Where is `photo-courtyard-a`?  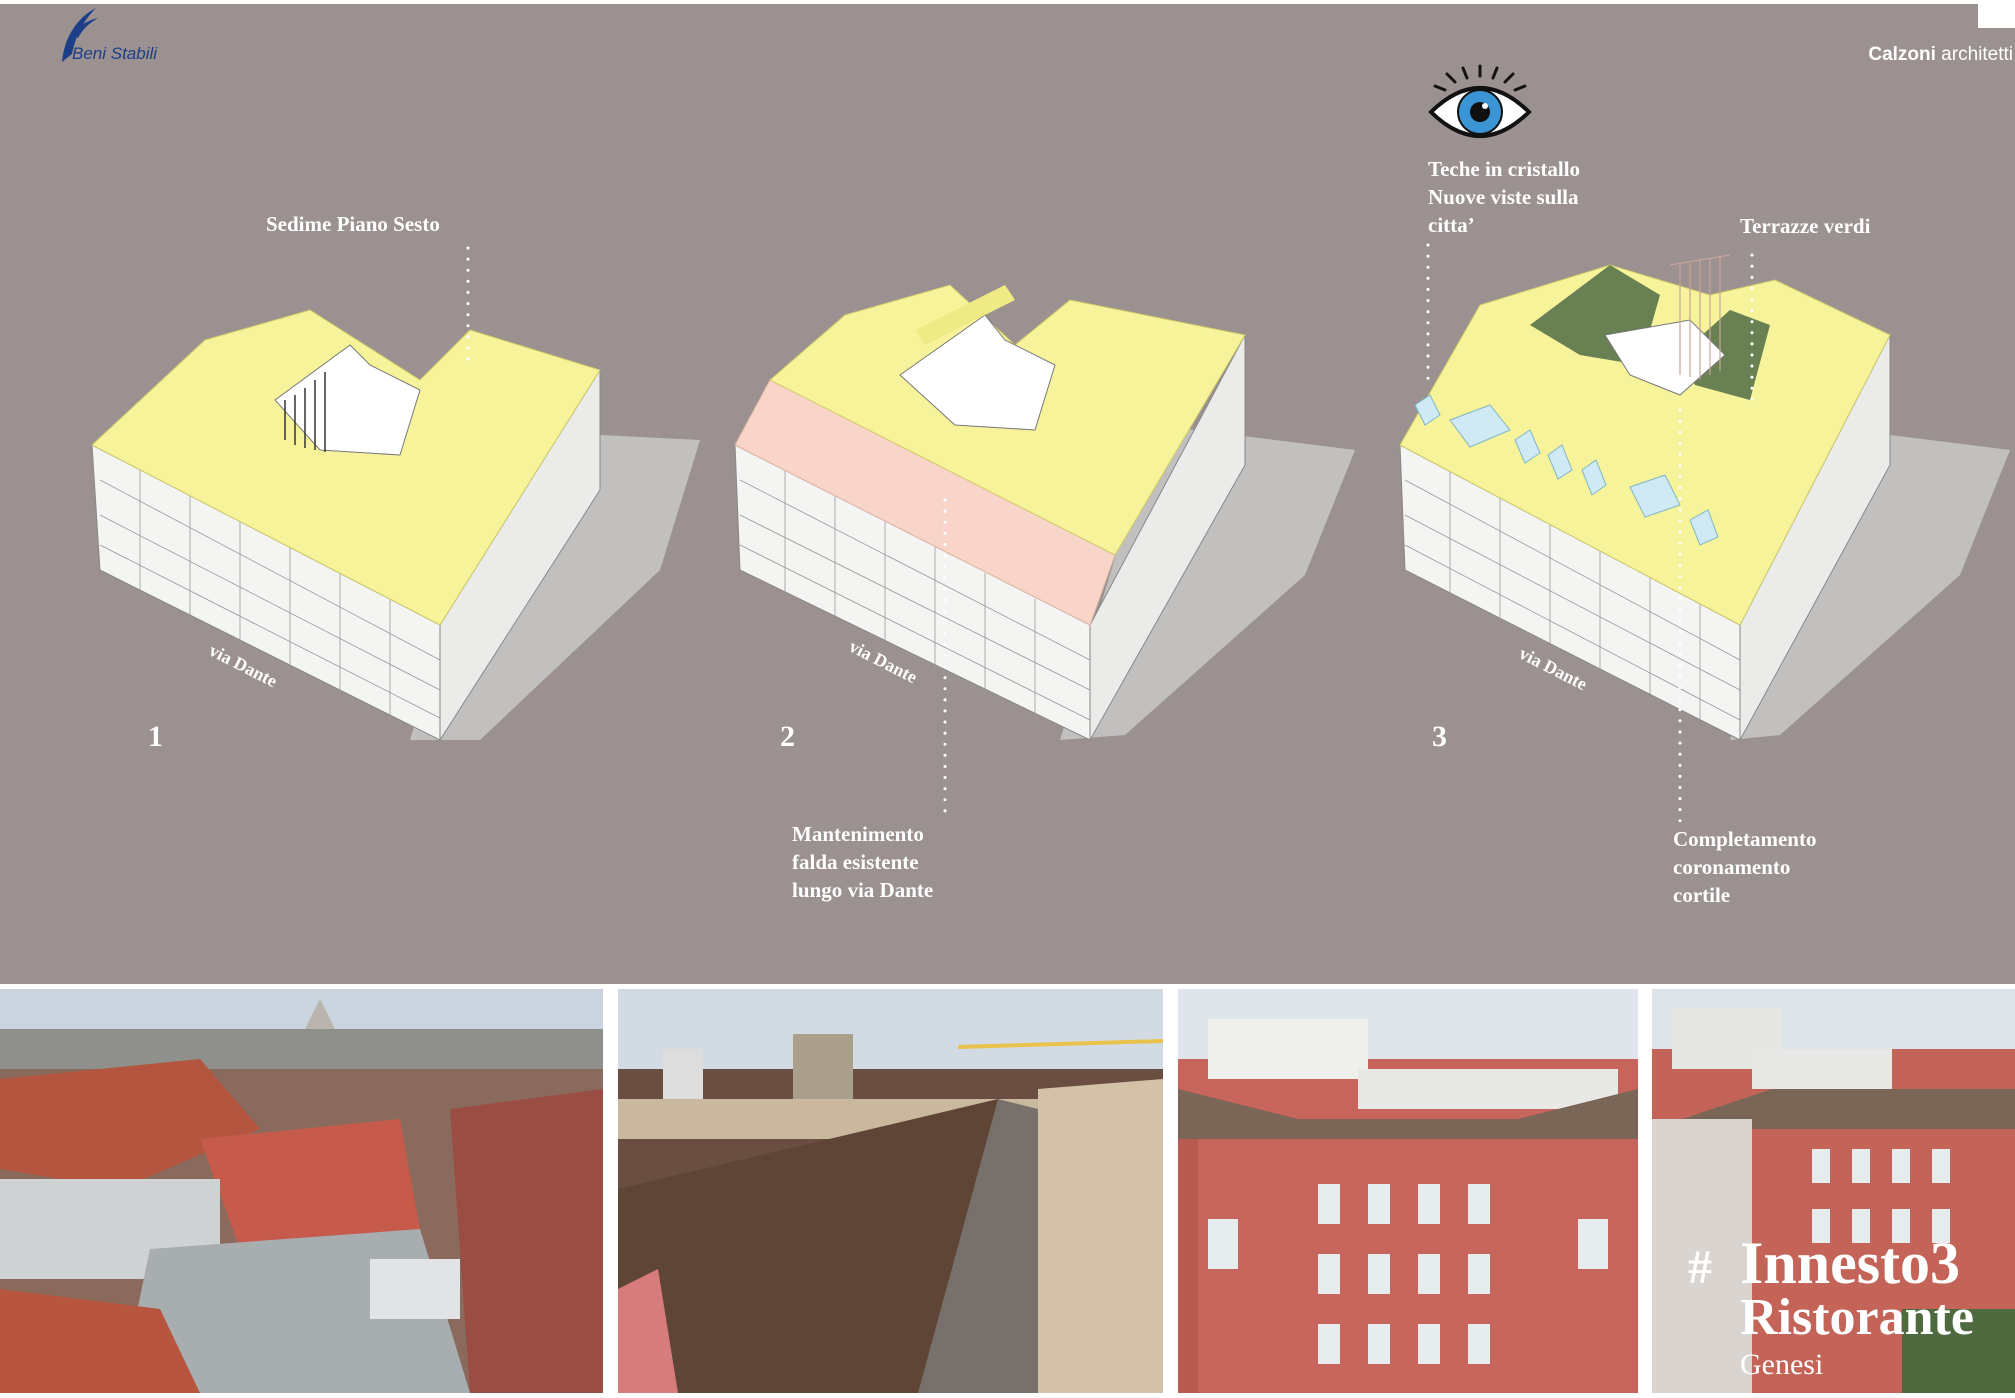 photo-courtyard-a is located at coordinates (1408, 1191).